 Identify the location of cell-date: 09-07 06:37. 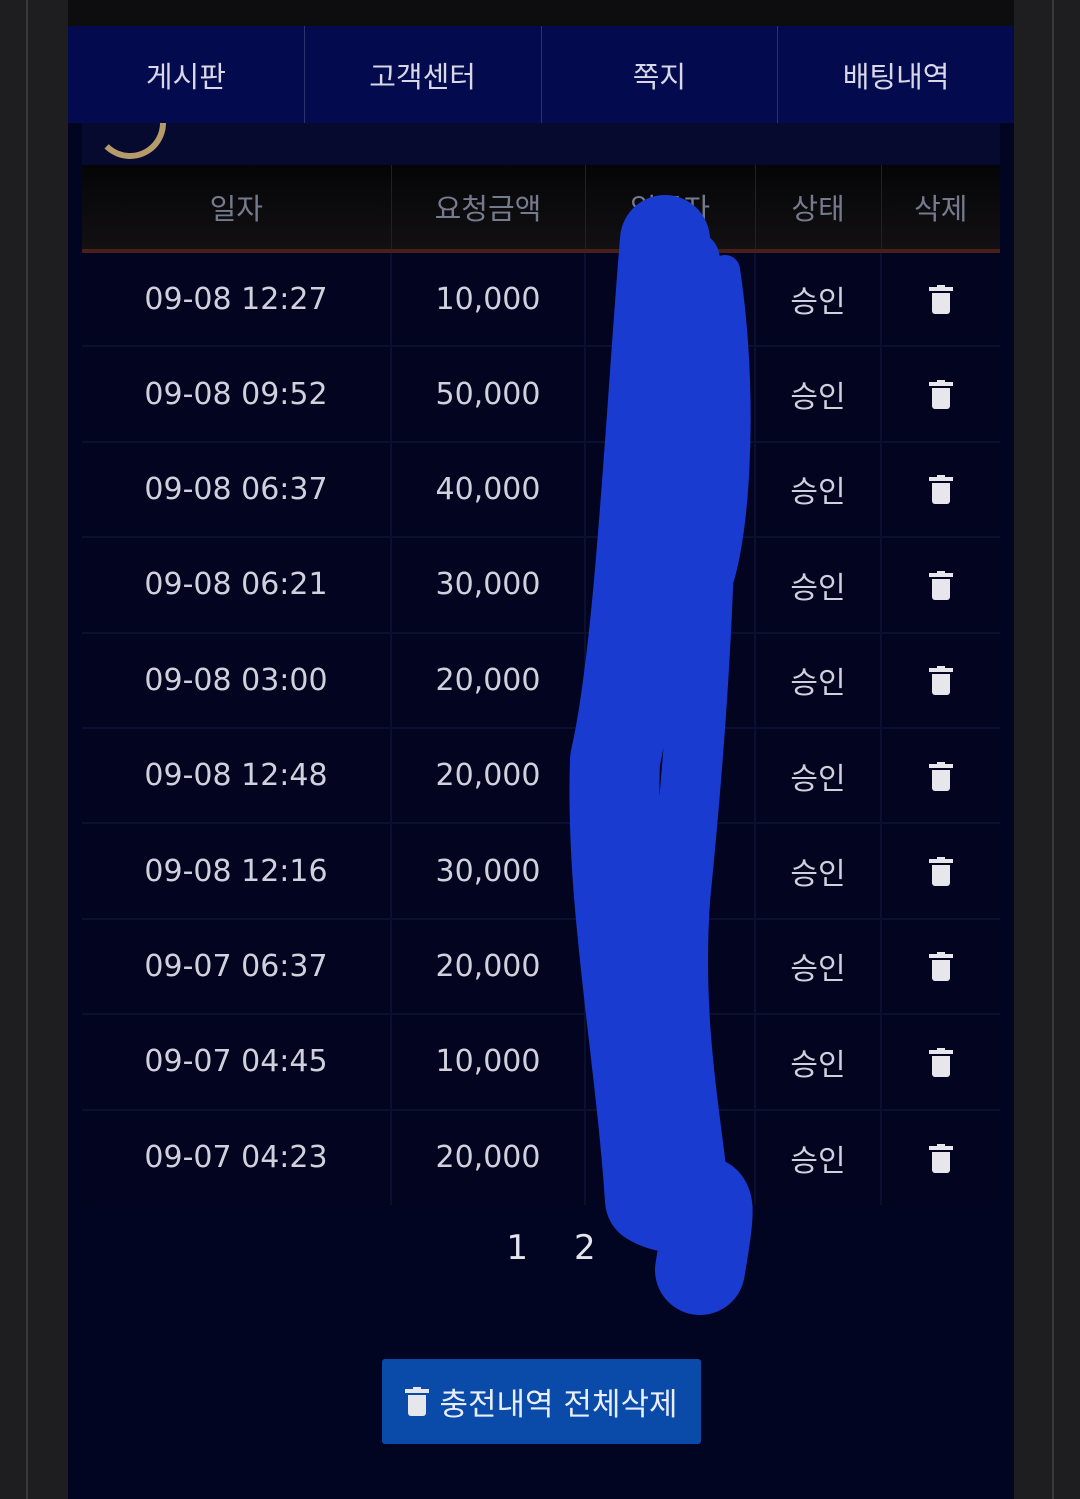
(237, 966).